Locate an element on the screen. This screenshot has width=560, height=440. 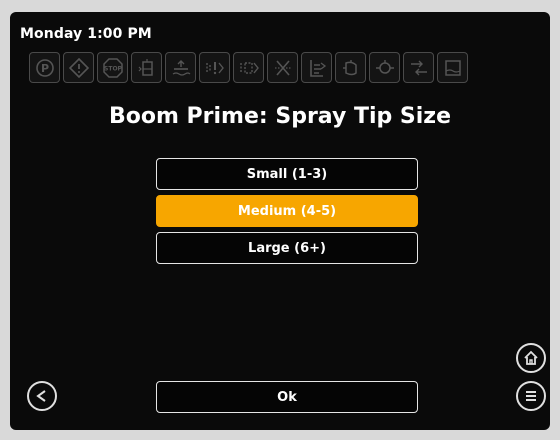
stop-icon: STOP is located at coordinates (112, 67).